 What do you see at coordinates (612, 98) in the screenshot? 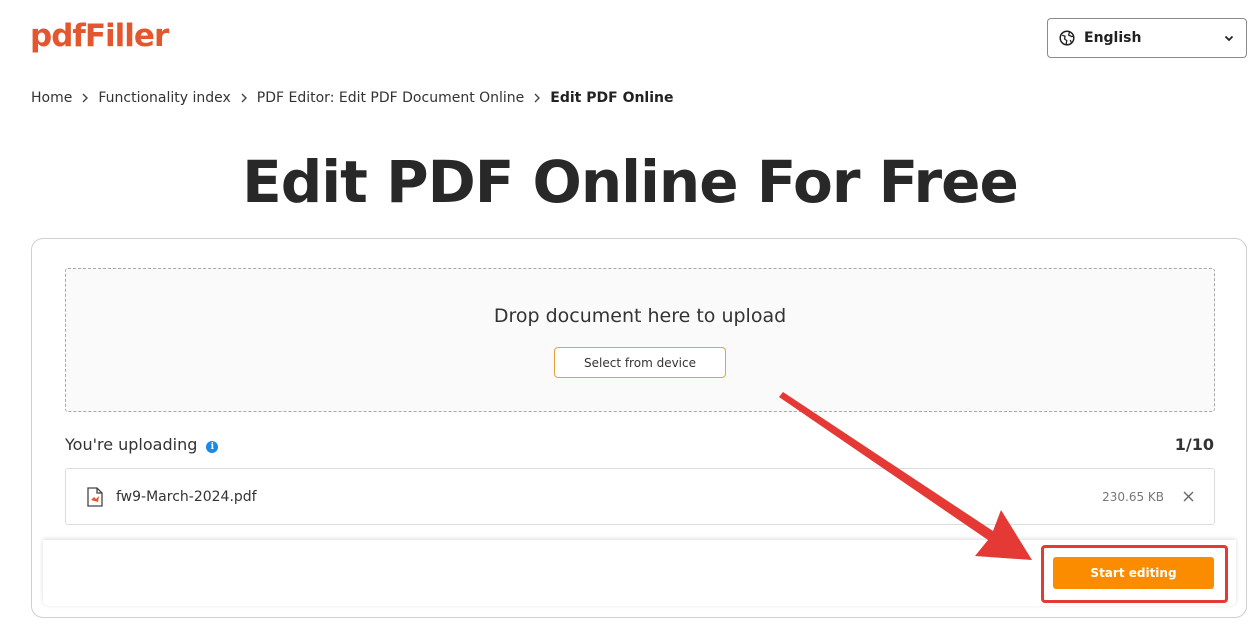
I see `breadcrumb-current: Edit PDF Online` at bounding box center [612, 98].